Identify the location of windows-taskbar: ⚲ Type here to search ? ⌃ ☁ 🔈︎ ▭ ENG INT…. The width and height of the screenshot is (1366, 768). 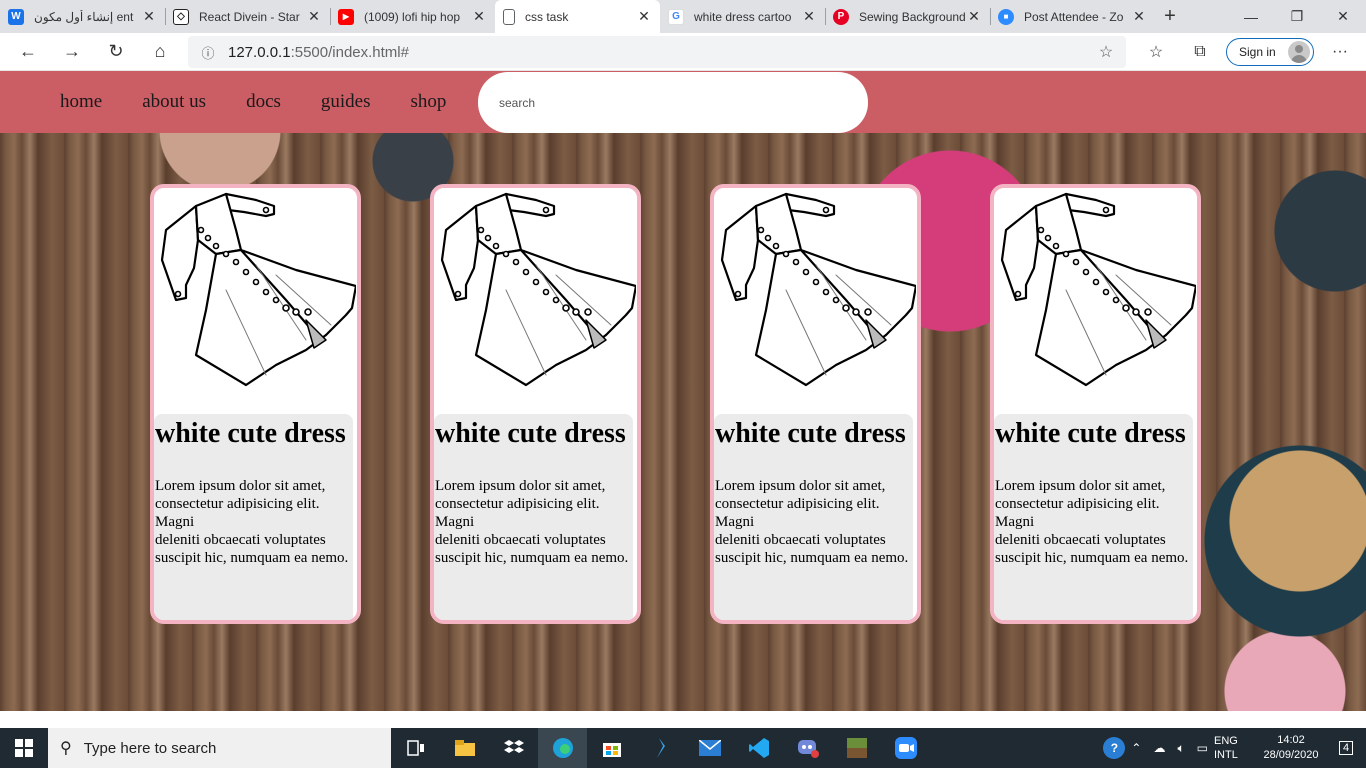
(683, 748).